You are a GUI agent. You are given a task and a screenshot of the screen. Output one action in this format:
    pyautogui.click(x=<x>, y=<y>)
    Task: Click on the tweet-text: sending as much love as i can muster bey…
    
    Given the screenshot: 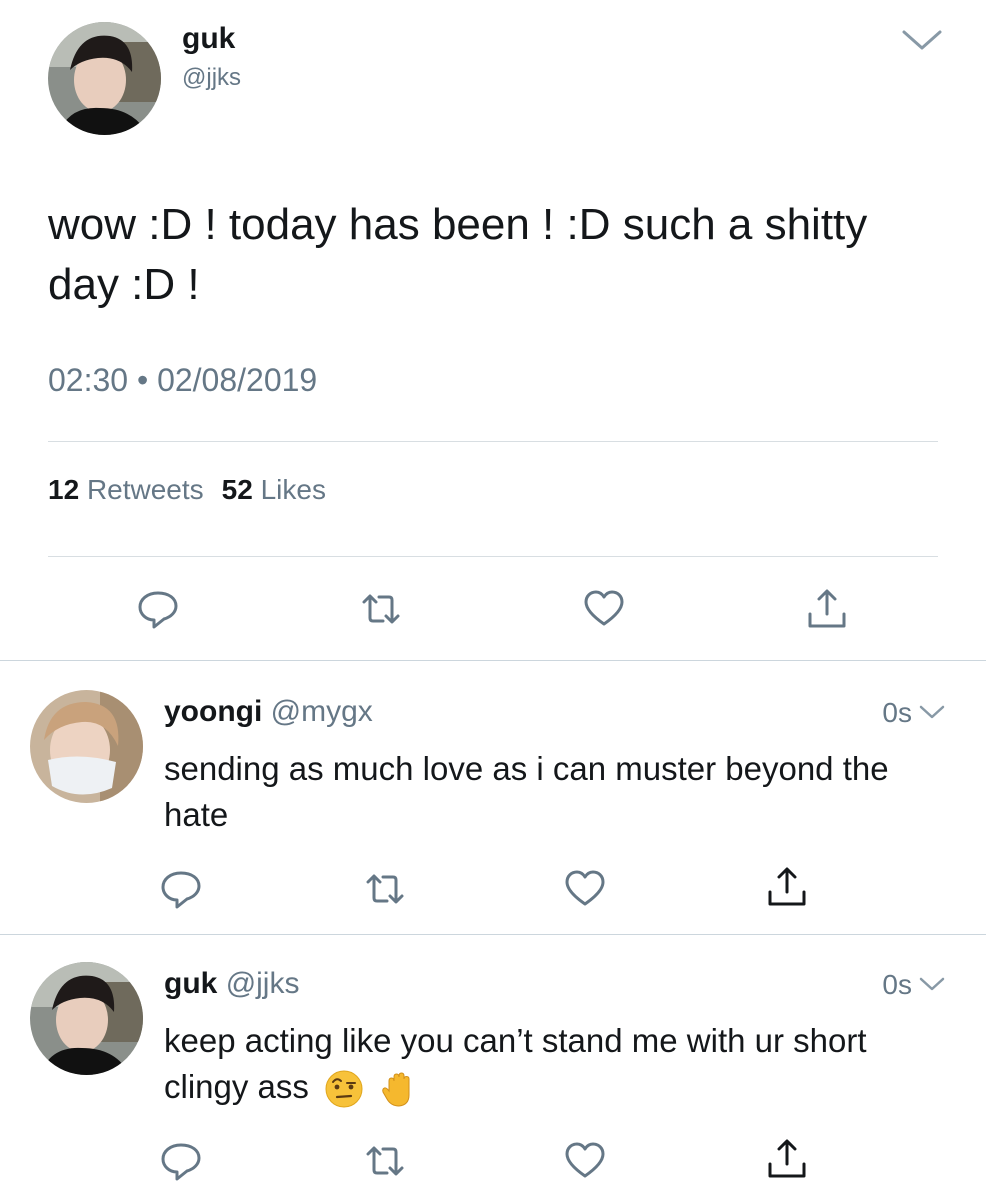 What is the action you would take?
    pyautogui.click(x=526, y=791)
    